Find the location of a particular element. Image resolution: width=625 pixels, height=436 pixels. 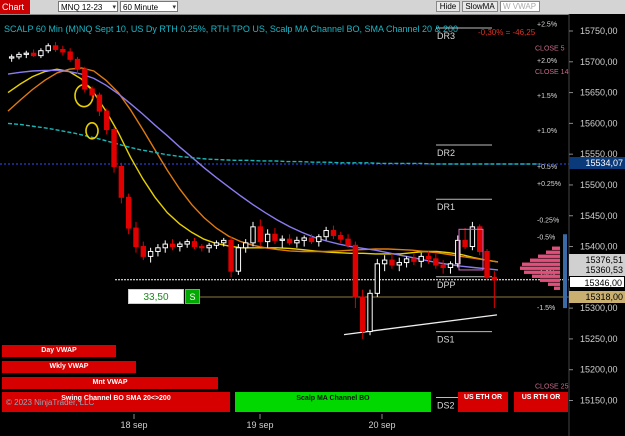

entry-price-badge: 15318,00 is located at coordinates (597, 297).